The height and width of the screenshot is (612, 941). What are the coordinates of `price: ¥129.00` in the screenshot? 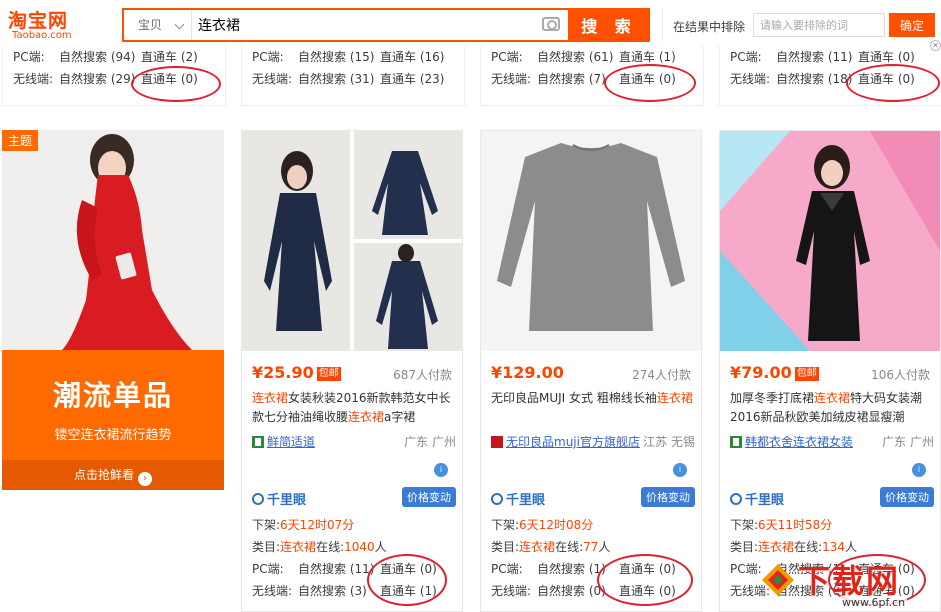 It's located at (527, 372).